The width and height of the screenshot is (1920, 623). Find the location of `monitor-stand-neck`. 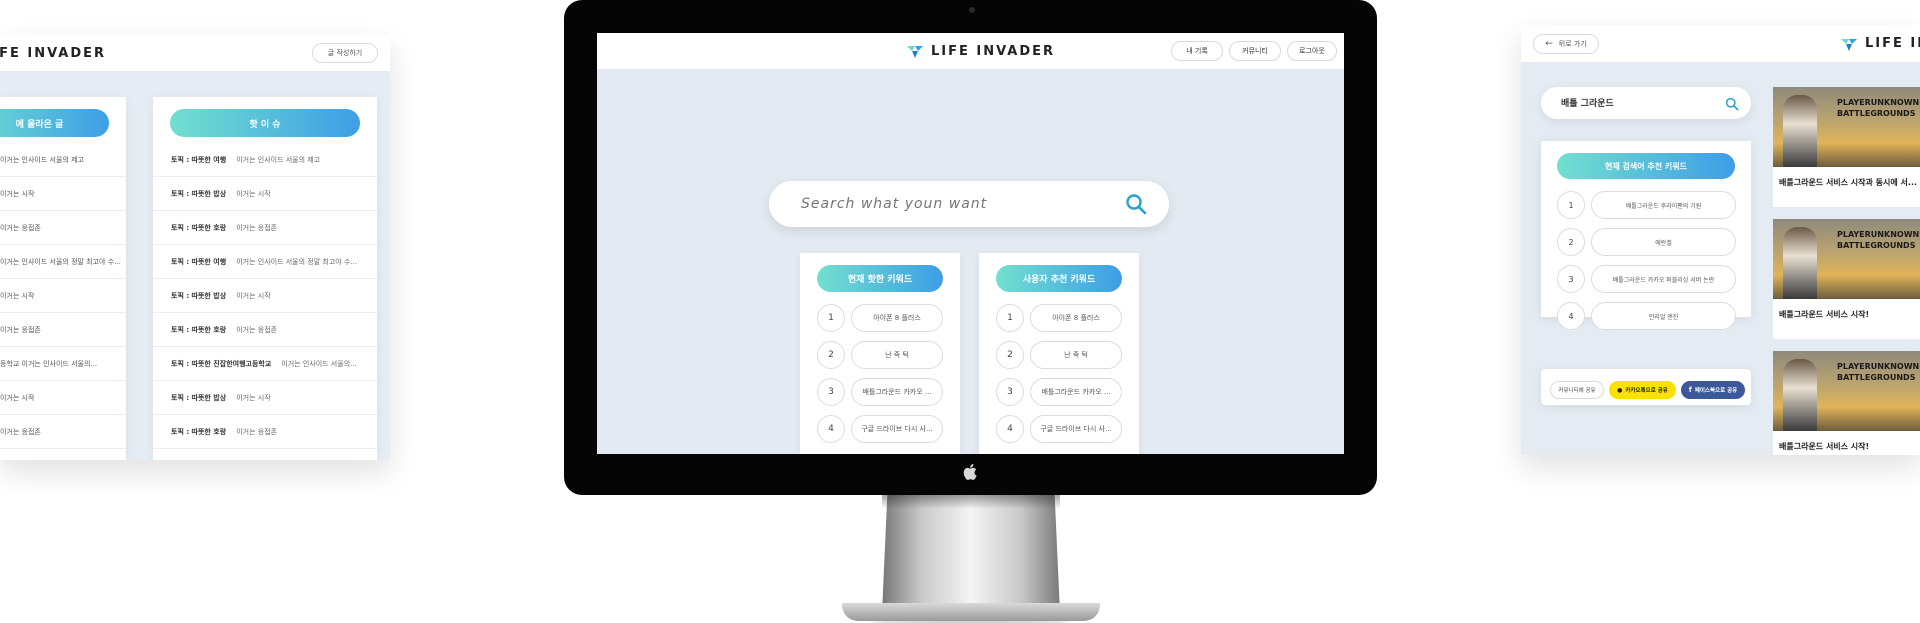

monitor-stand-neck is located at coordinates (971, 554).